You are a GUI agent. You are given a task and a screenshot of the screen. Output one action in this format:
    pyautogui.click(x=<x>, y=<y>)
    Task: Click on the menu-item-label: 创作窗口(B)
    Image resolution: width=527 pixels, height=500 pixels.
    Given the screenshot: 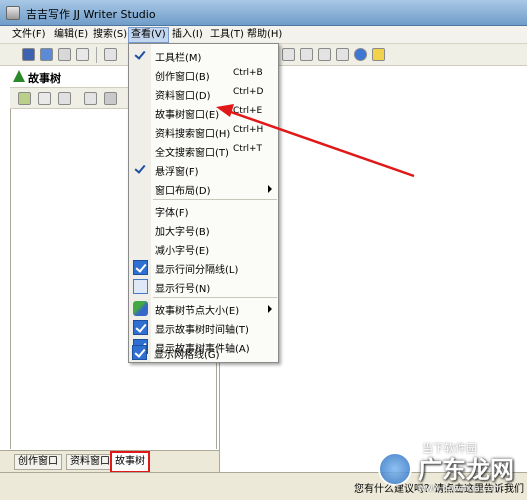 What is the action you would take?
    pyautogui.click(x=182, y=77)
    